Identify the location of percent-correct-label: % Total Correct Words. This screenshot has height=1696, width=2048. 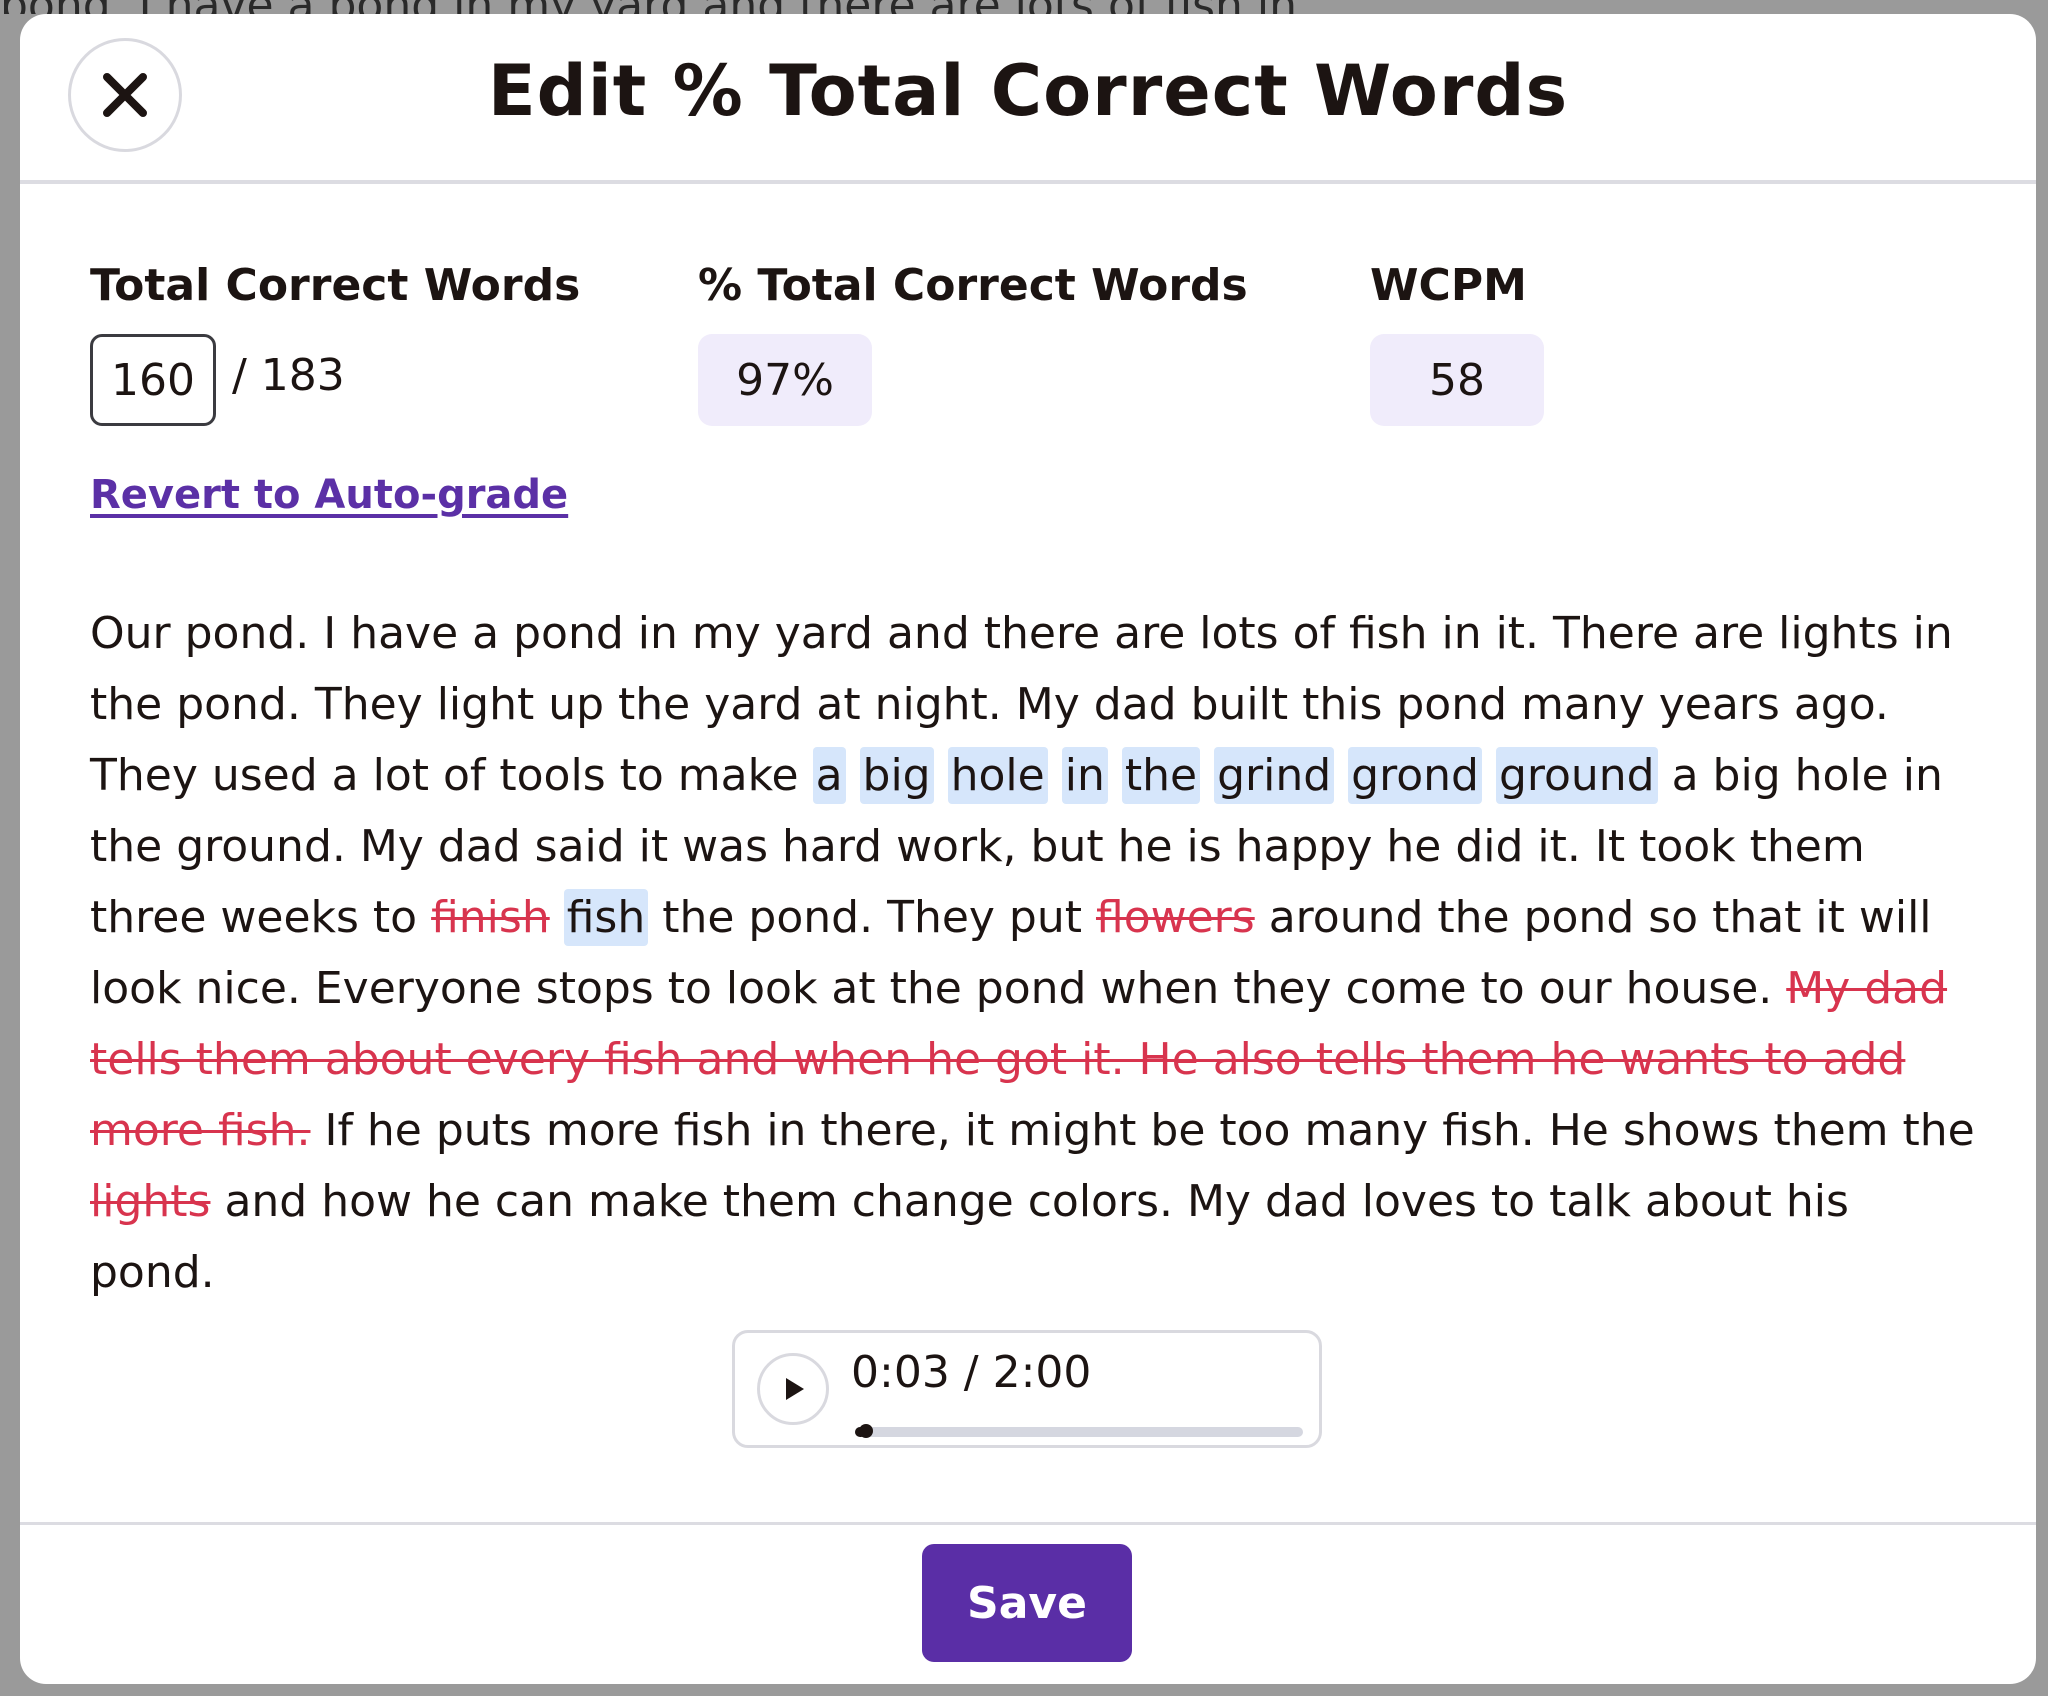
(973, 285).